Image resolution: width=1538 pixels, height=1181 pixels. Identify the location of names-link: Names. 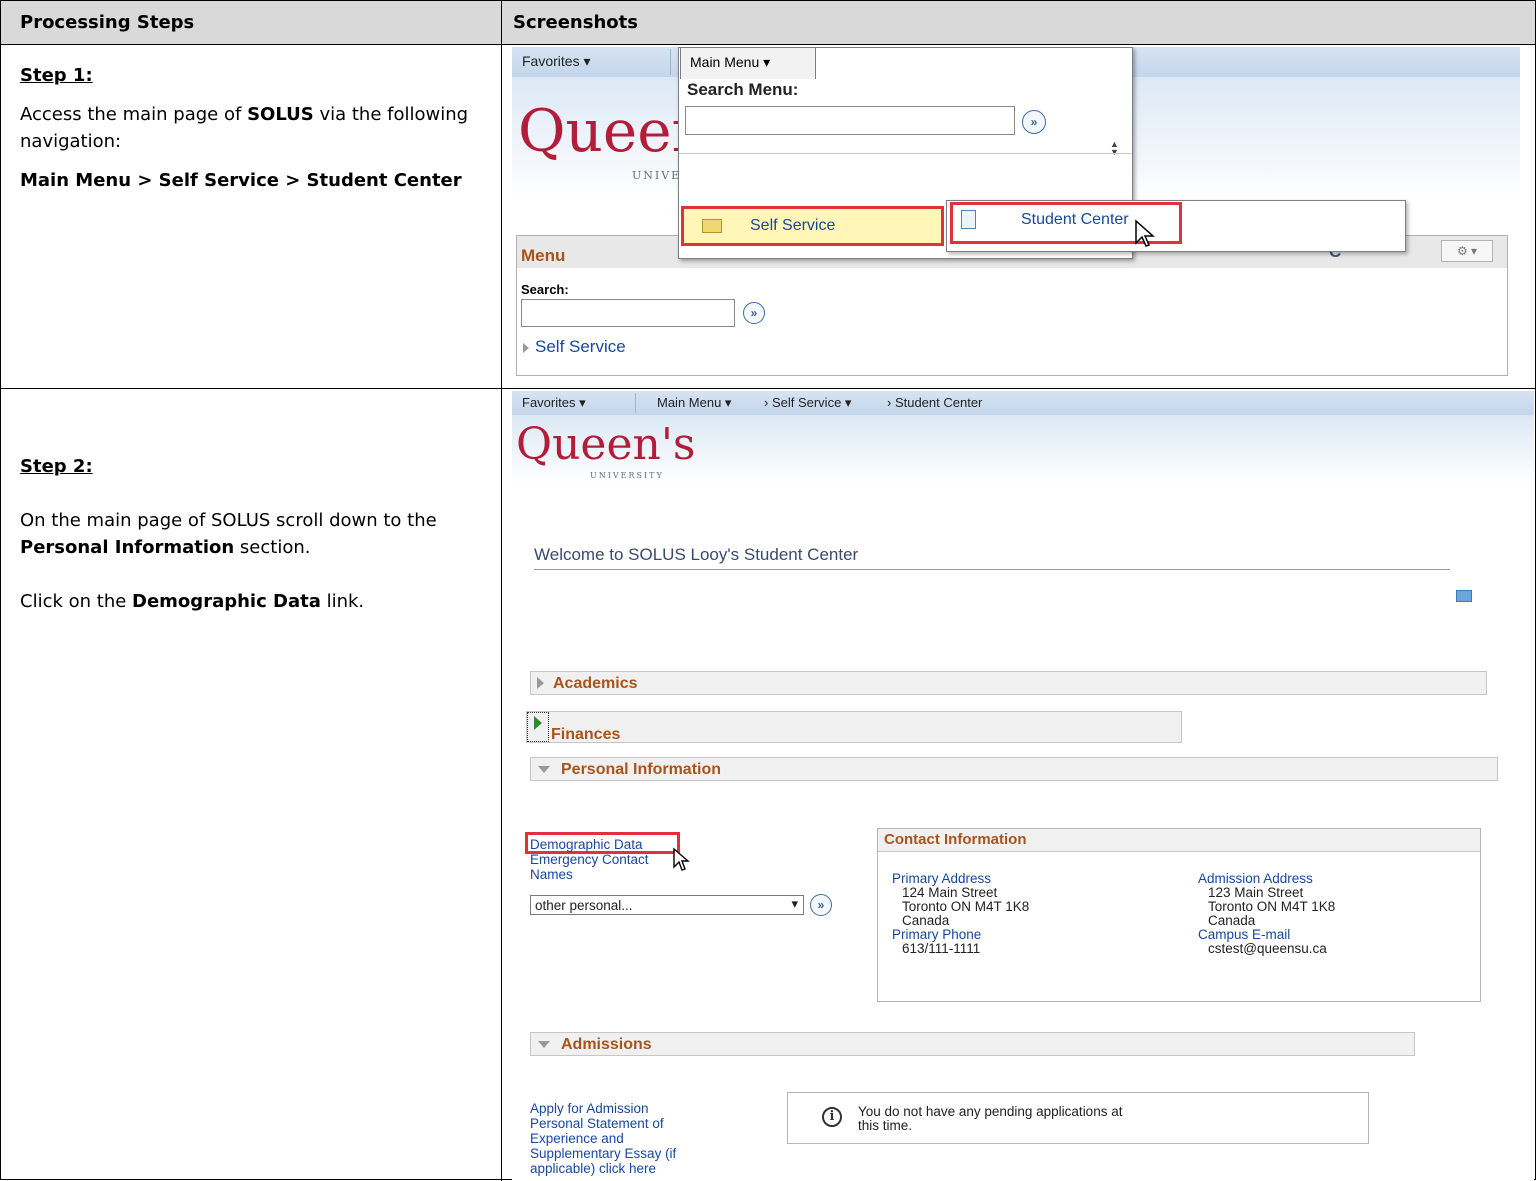
(551, 874).